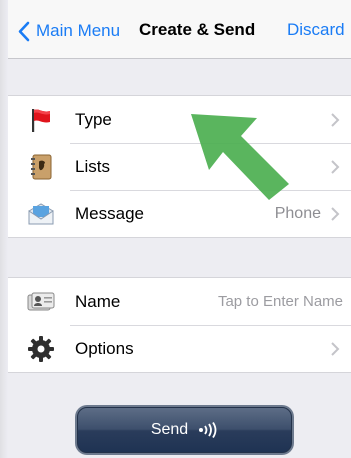 Image resolution: width=351 pixels, height=458 pixels. What do you see at coordinates (41, 214) in the screenshot?
I see `envelope-icon` at bounding box center [41, 214].